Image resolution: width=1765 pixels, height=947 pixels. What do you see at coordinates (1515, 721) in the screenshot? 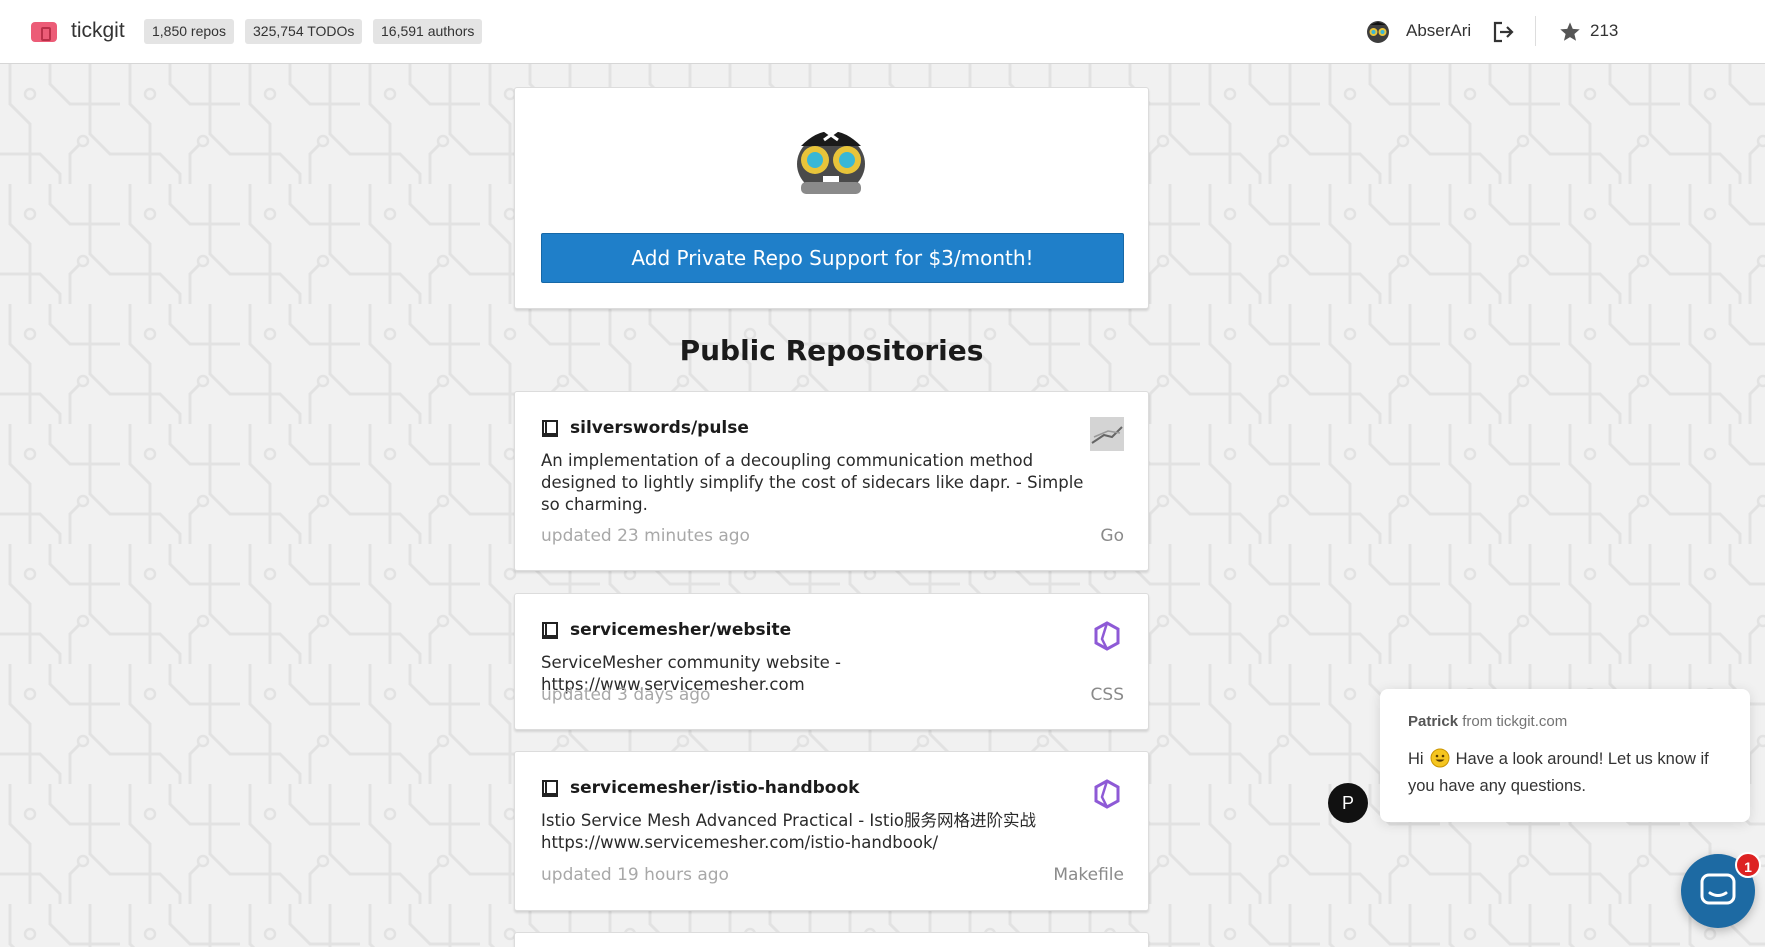
I see `chat-sender-from: from tickgit.com` at bounding box center [1515, 721].